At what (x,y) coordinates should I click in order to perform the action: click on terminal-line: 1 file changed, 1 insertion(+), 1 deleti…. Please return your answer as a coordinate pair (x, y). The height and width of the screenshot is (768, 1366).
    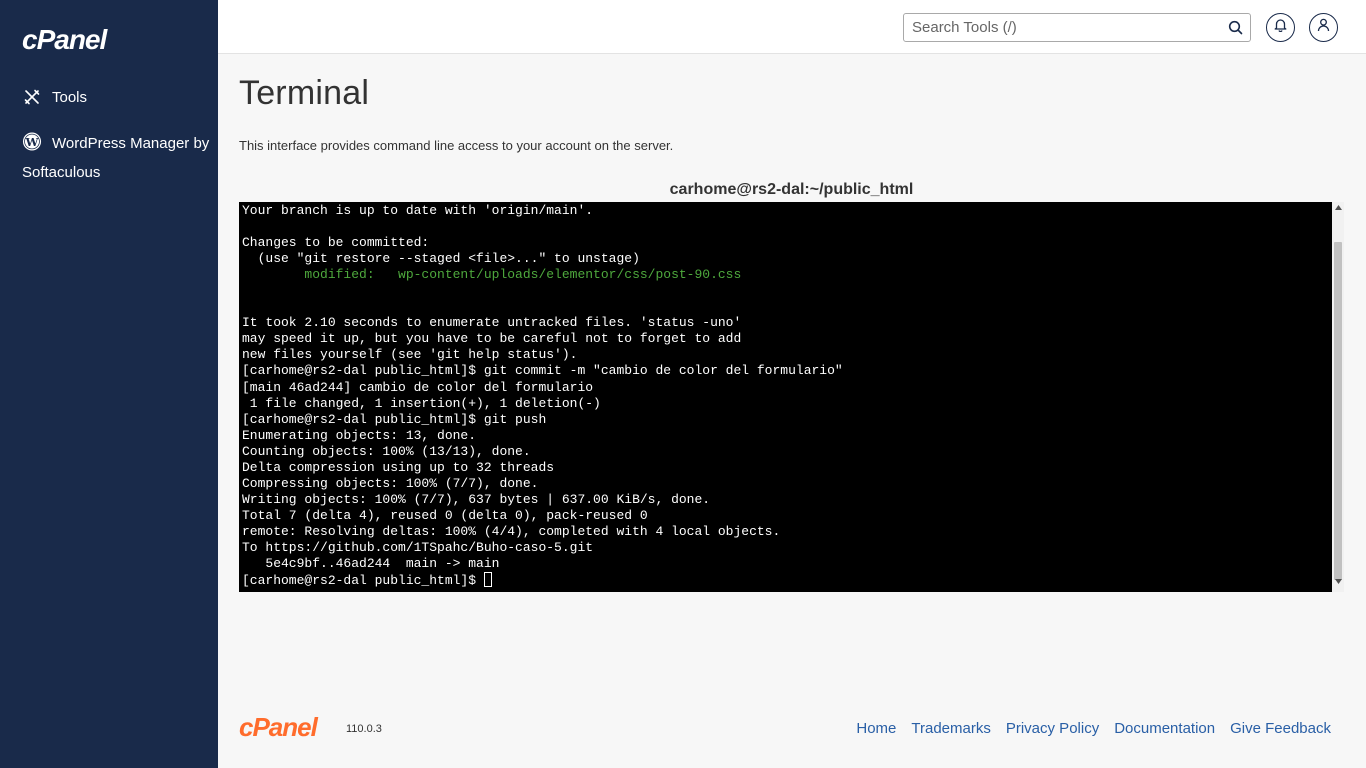
    Looking at the image, I should click on (421, 403).